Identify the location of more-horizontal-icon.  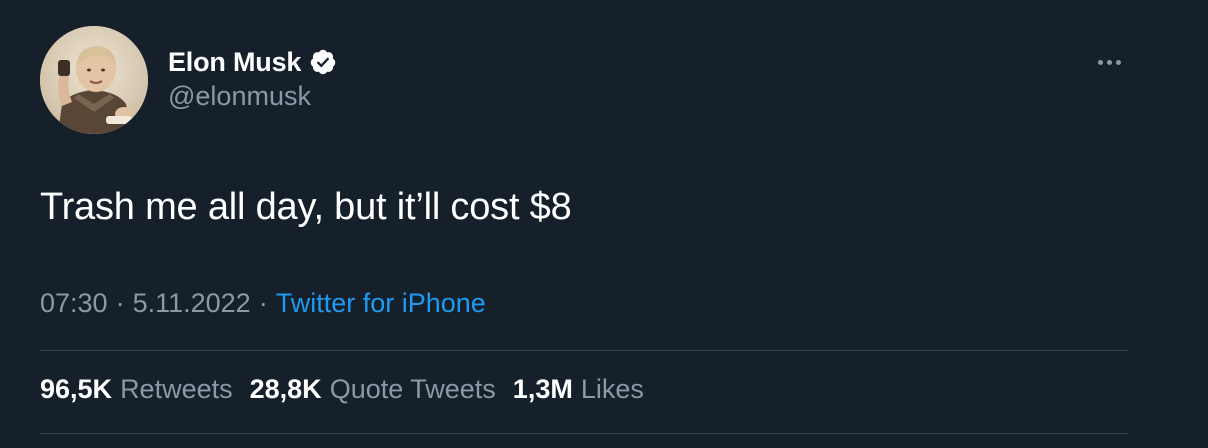
(1109, 62).